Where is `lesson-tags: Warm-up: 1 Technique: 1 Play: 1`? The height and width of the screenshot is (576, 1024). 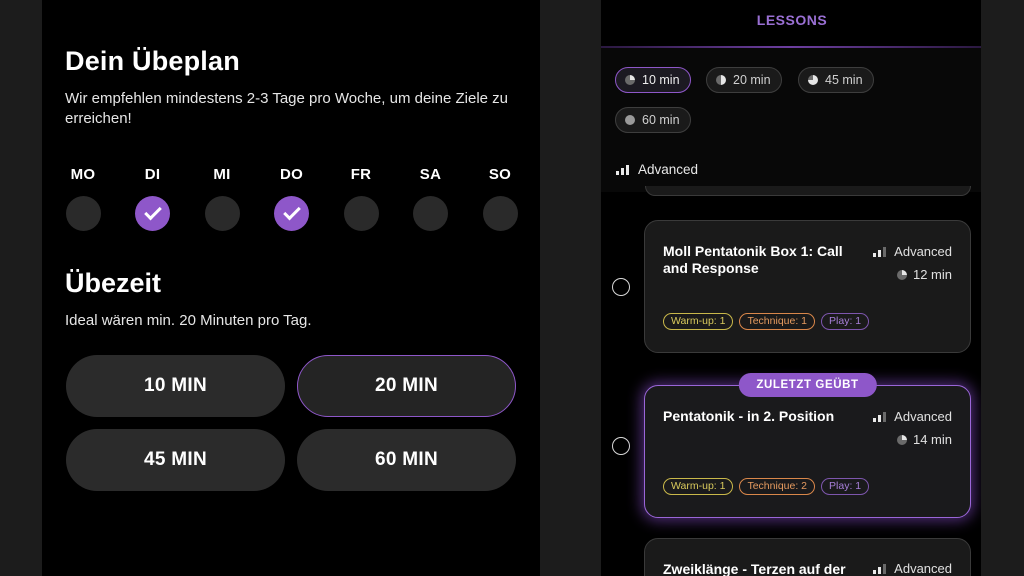 lesson-tags: Warm-up: 1 Technique: 1 Play: 1 is located at coordinates (766, 321).